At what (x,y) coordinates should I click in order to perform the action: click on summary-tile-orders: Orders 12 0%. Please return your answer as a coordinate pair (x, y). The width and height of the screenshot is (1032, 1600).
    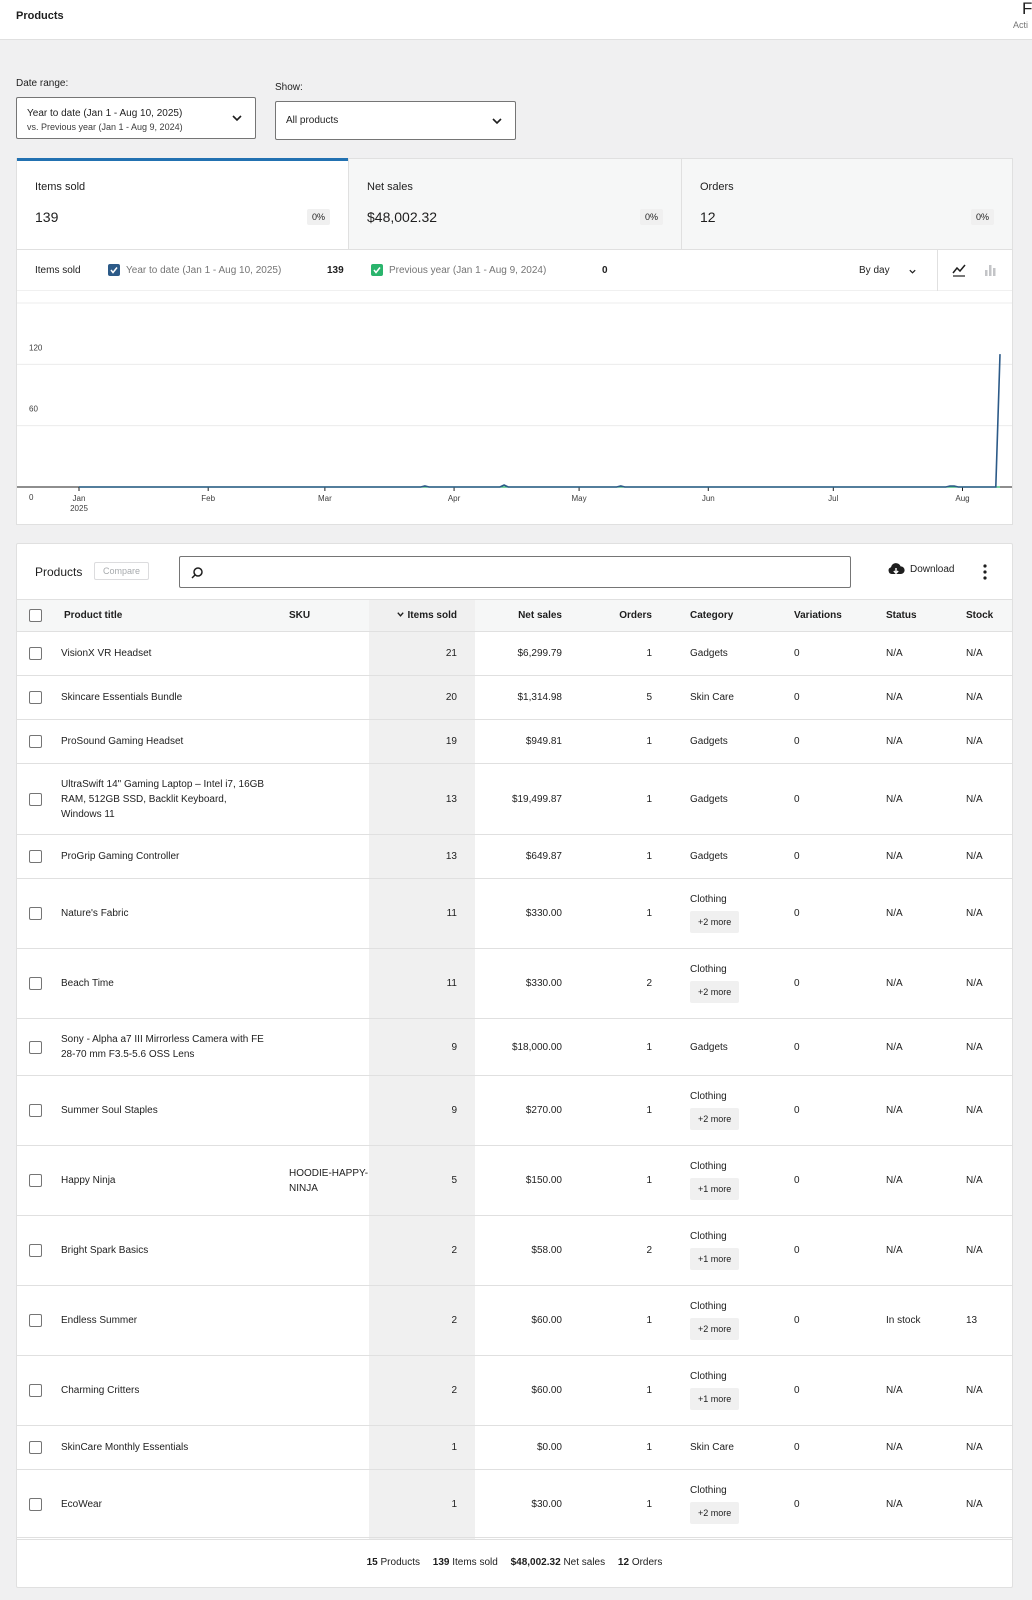
    Looking at the image, I should click on (847, 204).